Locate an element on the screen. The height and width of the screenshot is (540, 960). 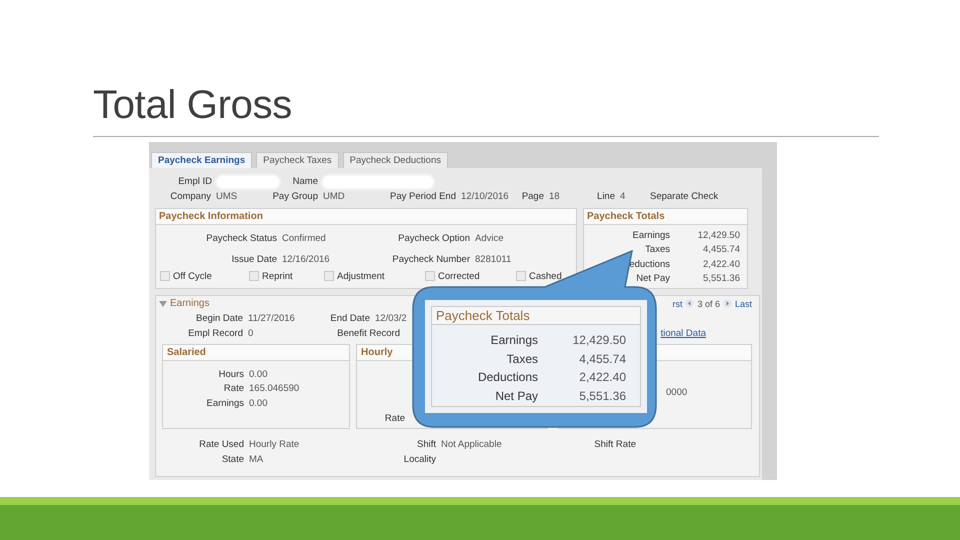
field-label: Locality is located at coordinates (419, 459).